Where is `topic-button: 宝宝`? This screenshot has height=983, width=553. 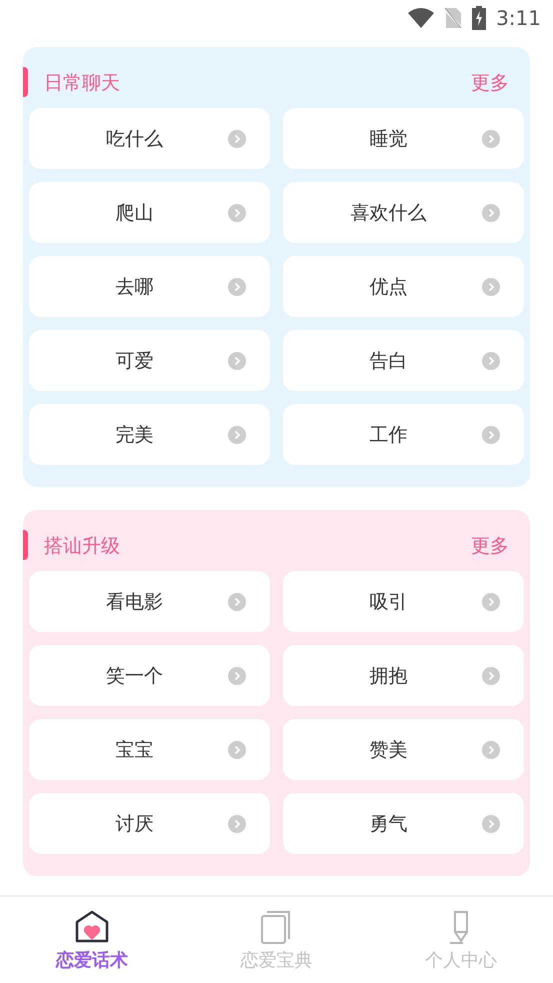
topic-button: 宝宝 is located at coordinates (149, 749).